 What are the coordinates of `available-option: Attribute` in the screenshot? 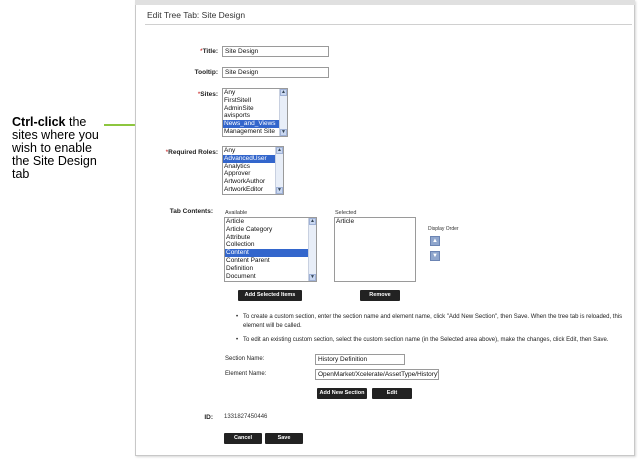 It's located at (266, 238).